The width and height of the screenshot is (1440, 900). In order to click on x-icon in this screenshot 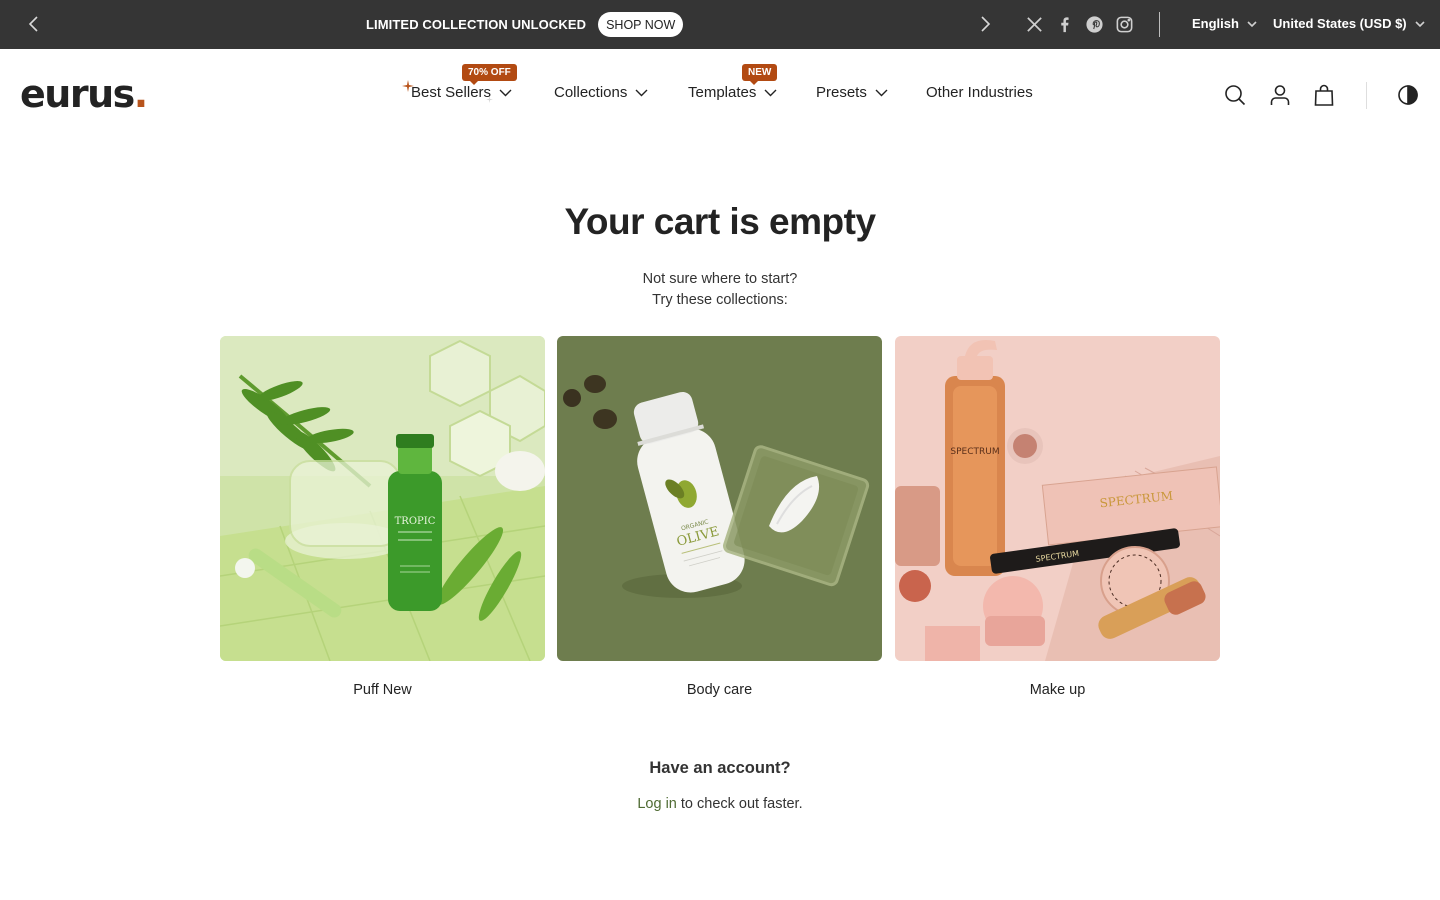, I will do `click(1034, 24)`.